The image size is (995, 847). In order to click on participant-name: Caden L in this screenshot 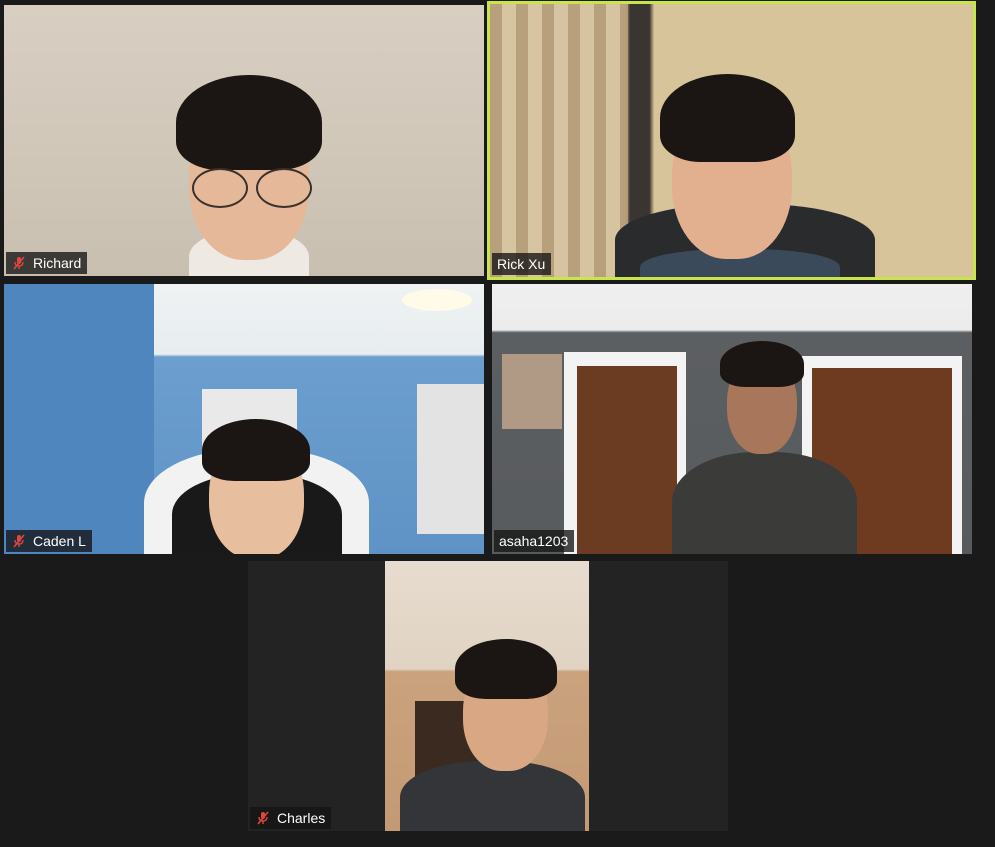, I will do `click(59, 541)`.